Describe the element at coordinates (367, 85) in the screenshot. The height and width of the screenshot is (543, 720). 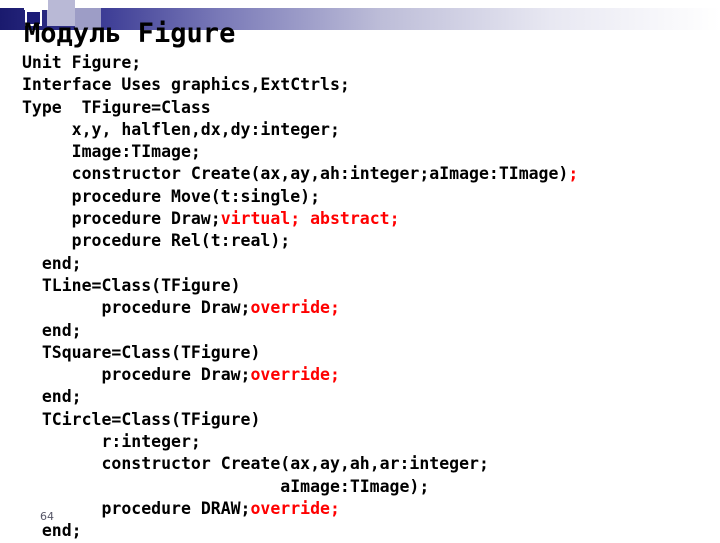
I see `code-line: Interface Uses graphics,ExtCtrls;` at that location.